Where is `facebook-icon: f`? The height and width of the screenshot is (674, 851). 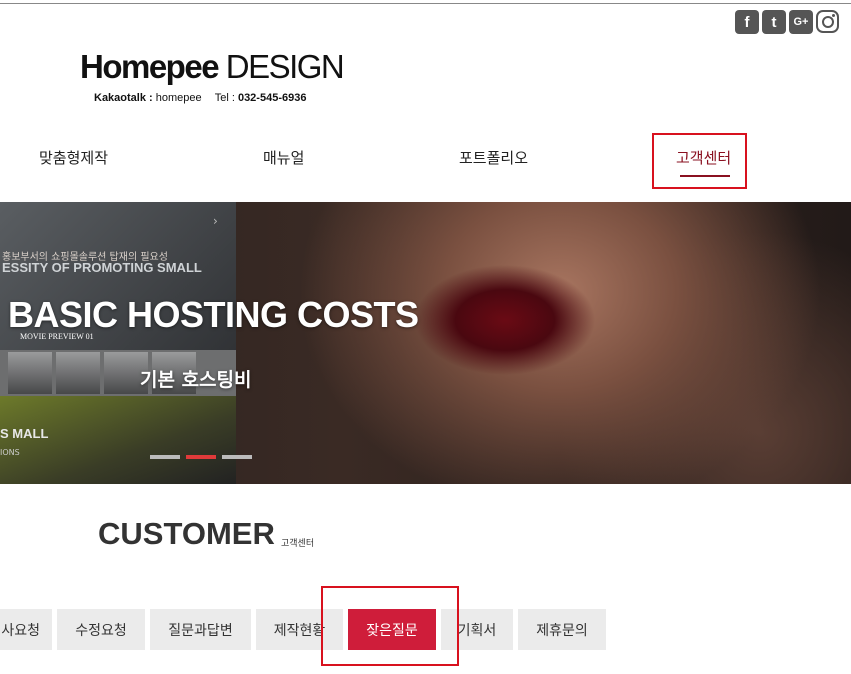
facebook-icon: f is located at coordinates (747, 22).